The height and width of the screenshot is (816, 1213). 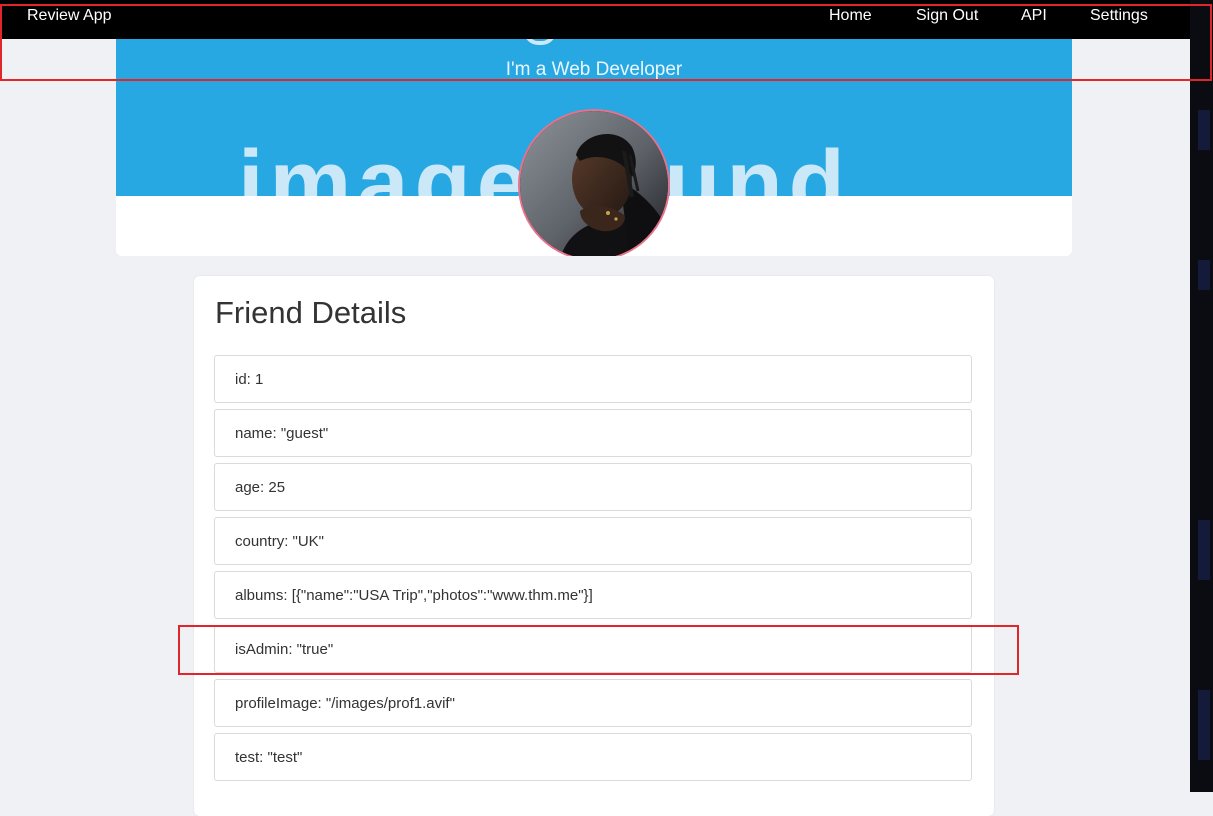 What do you see at coordinates (593, 487) in the screenshot?
I see `detail-item-age: age: 25` at bounding box center [593, 487].